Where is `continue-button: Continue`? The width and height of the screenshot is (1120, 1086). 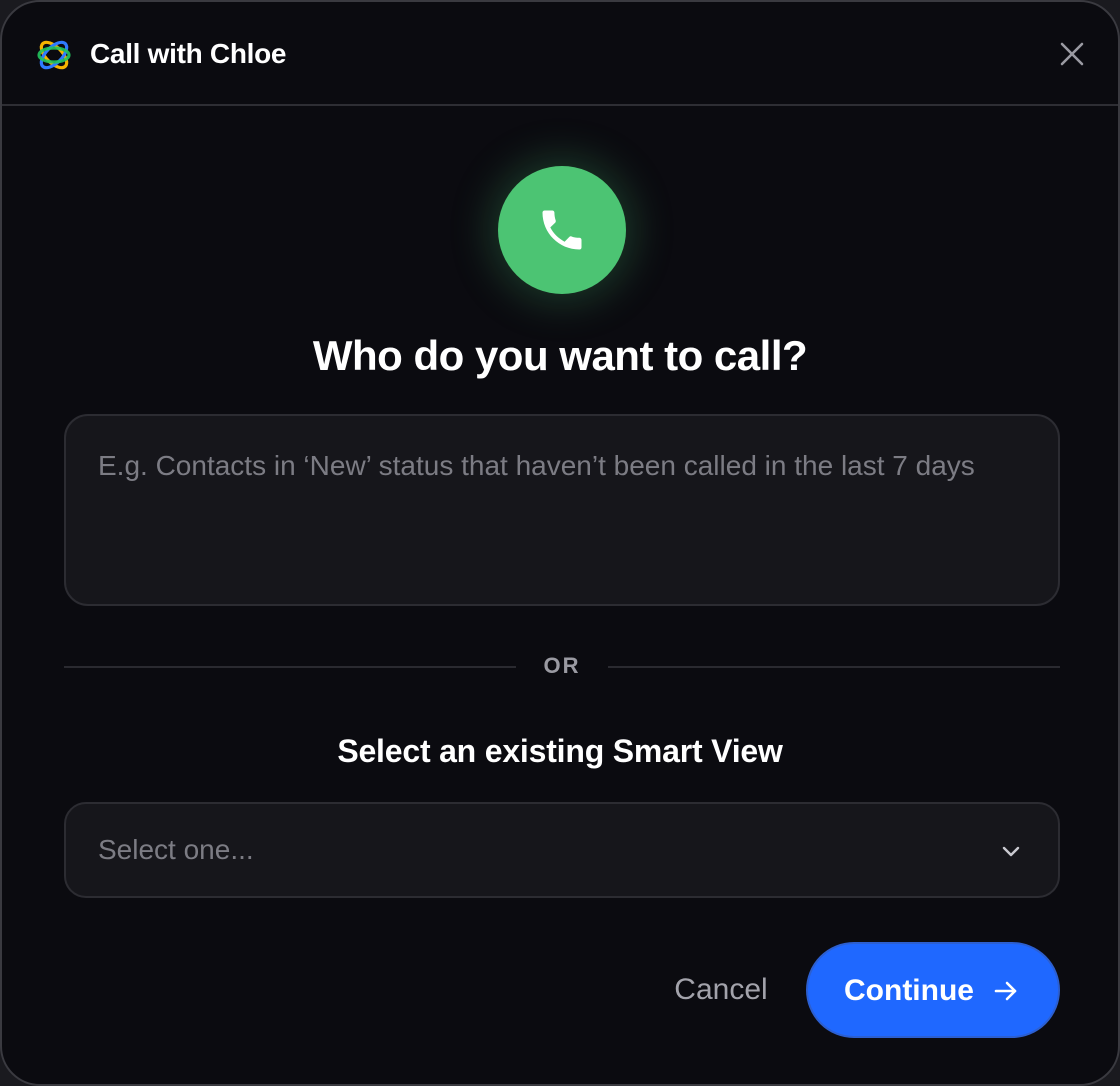
continue-button: Continue is located at coordinates (933, 990).